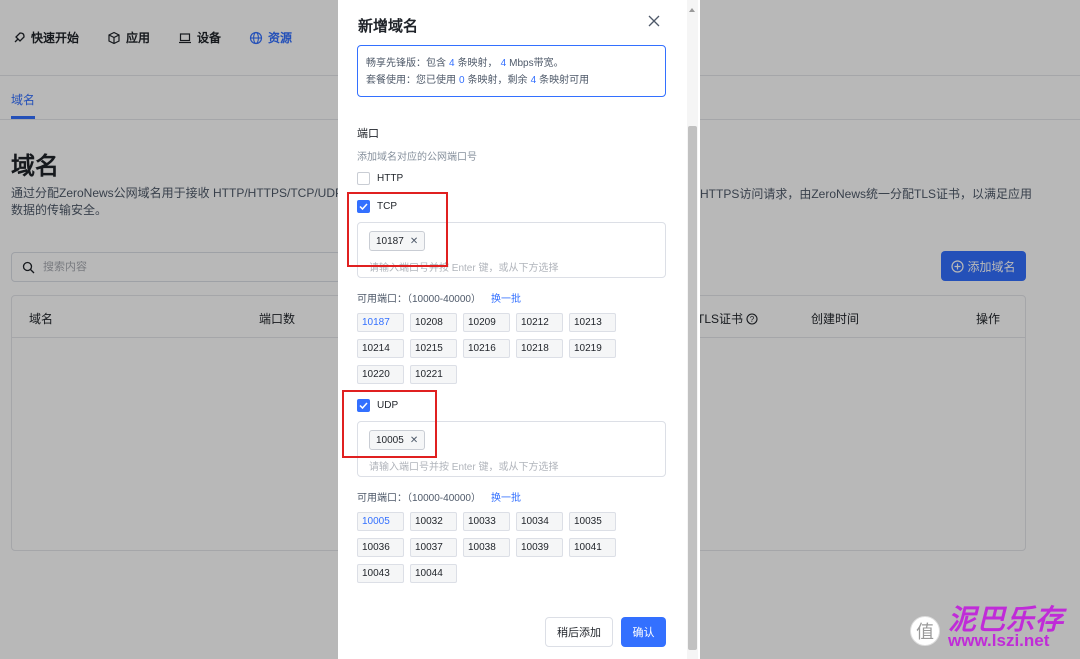  Describe the element at coordinates (643, 632) in the screenshot. I see `confirm-button: 确认` at that location.